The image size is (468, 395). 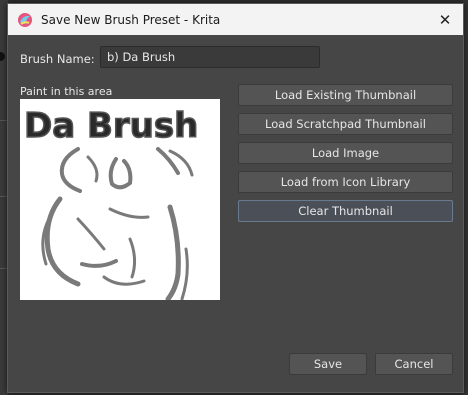 I want to click on background-dot, so click(x=2, y=56).